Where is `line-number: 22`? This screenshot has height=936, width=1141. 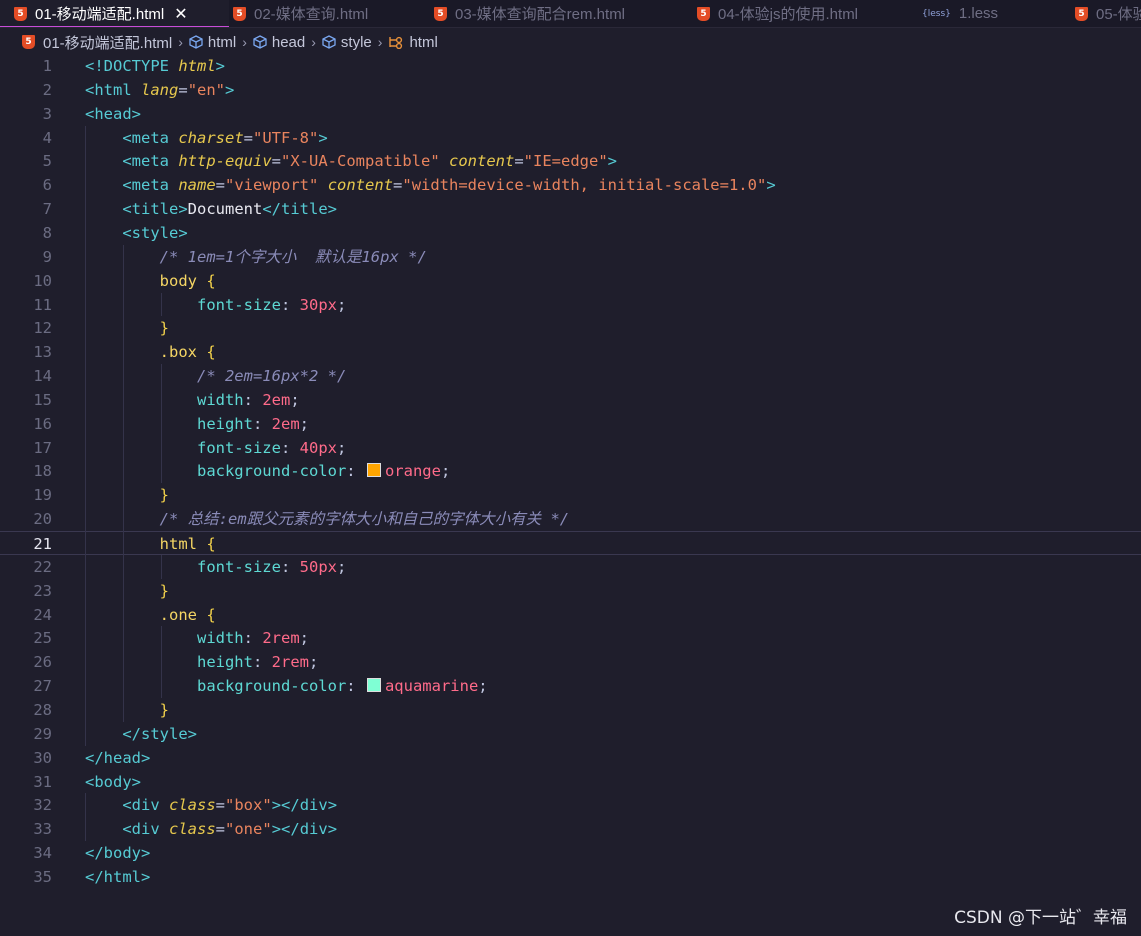
line-number: 22 is located at coordinates (42, 566).